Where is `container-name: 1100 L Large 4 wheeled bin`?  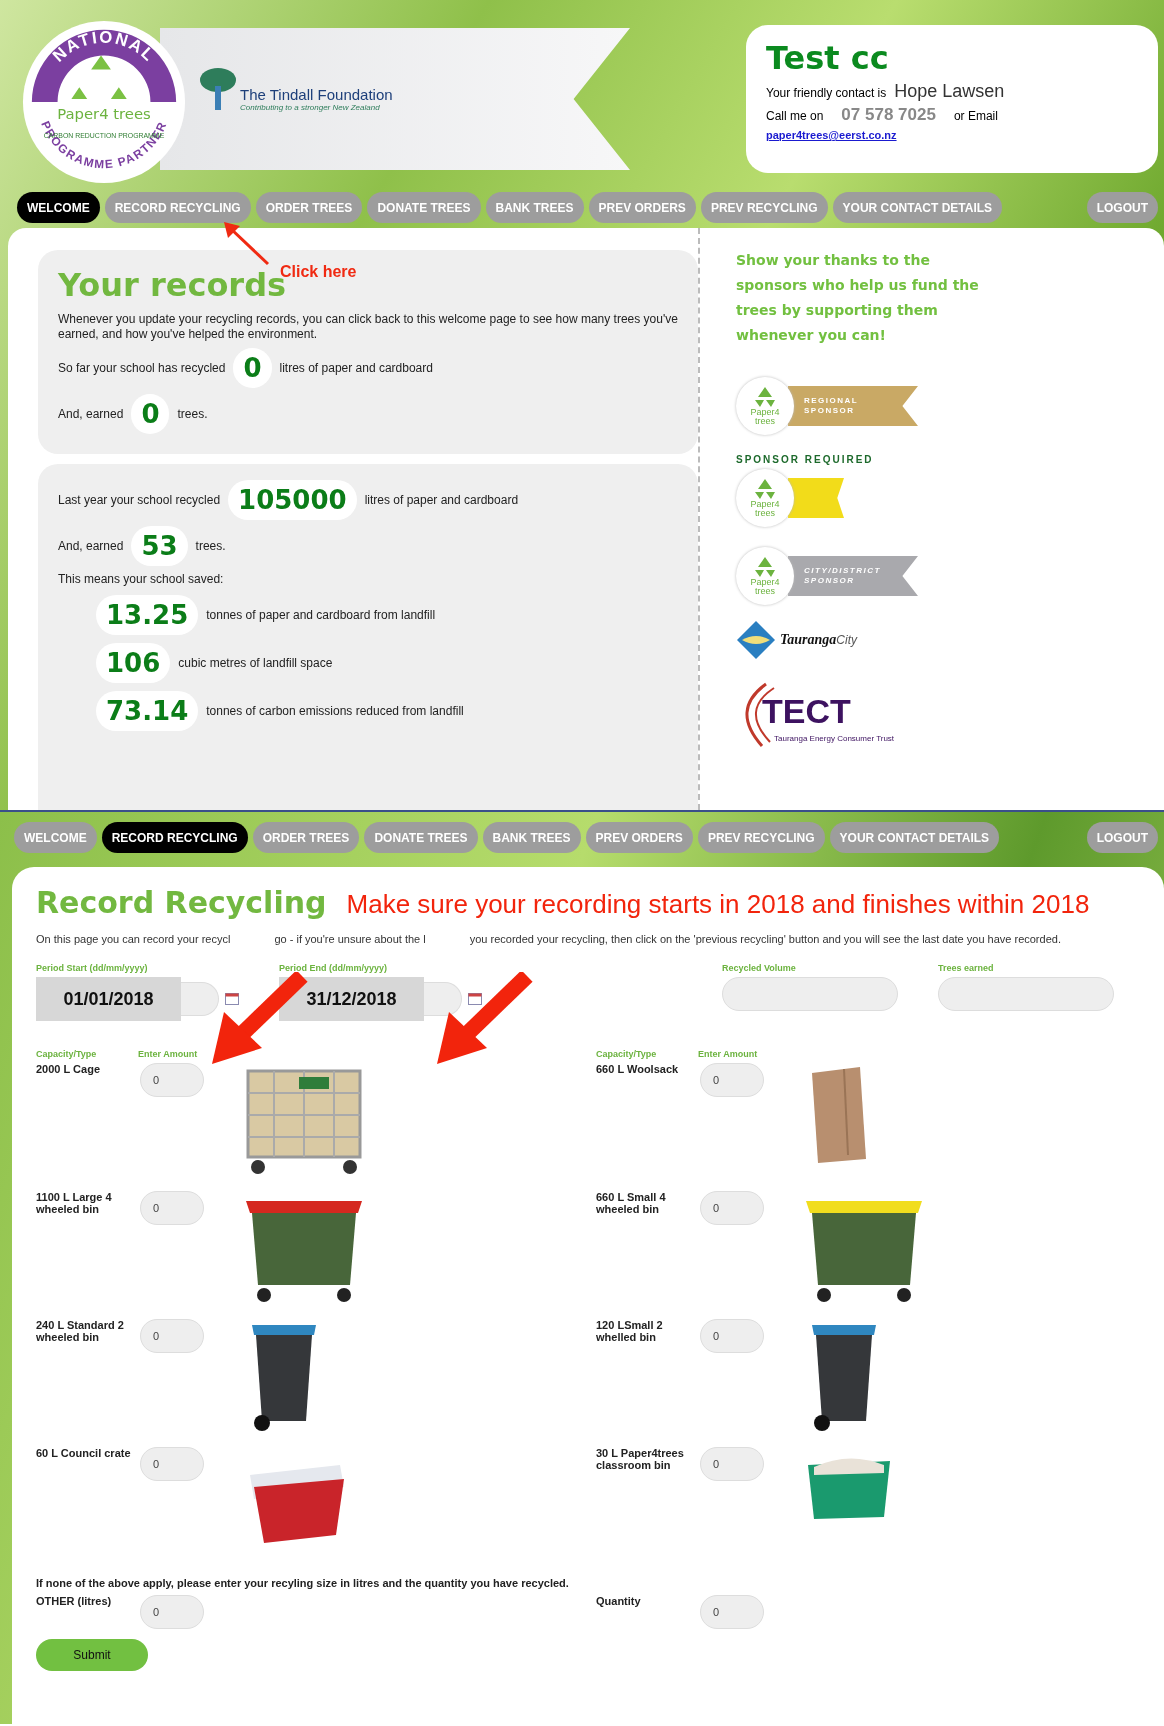 container-name: 1100 L Large 4 wheeled bin is located at coordinates (74, 1203).